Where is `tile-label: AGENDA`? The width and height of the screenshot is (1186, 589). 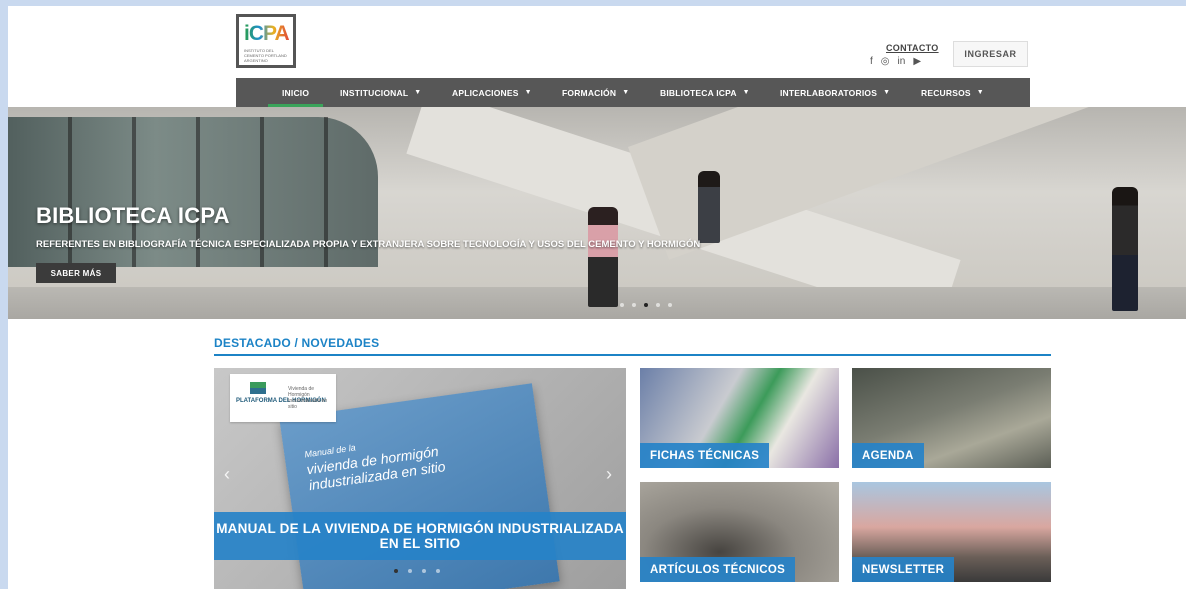
tile-label: AGENDA is located at coordinates (888, 455).